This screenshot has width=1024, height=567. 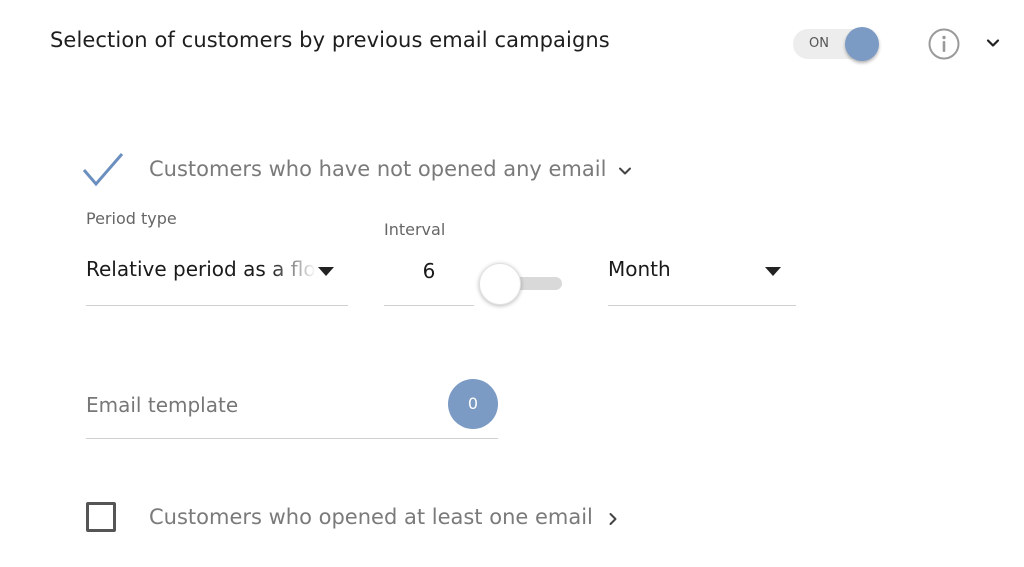 I want to click on checkmark-icon, so click(x=103, y=170).